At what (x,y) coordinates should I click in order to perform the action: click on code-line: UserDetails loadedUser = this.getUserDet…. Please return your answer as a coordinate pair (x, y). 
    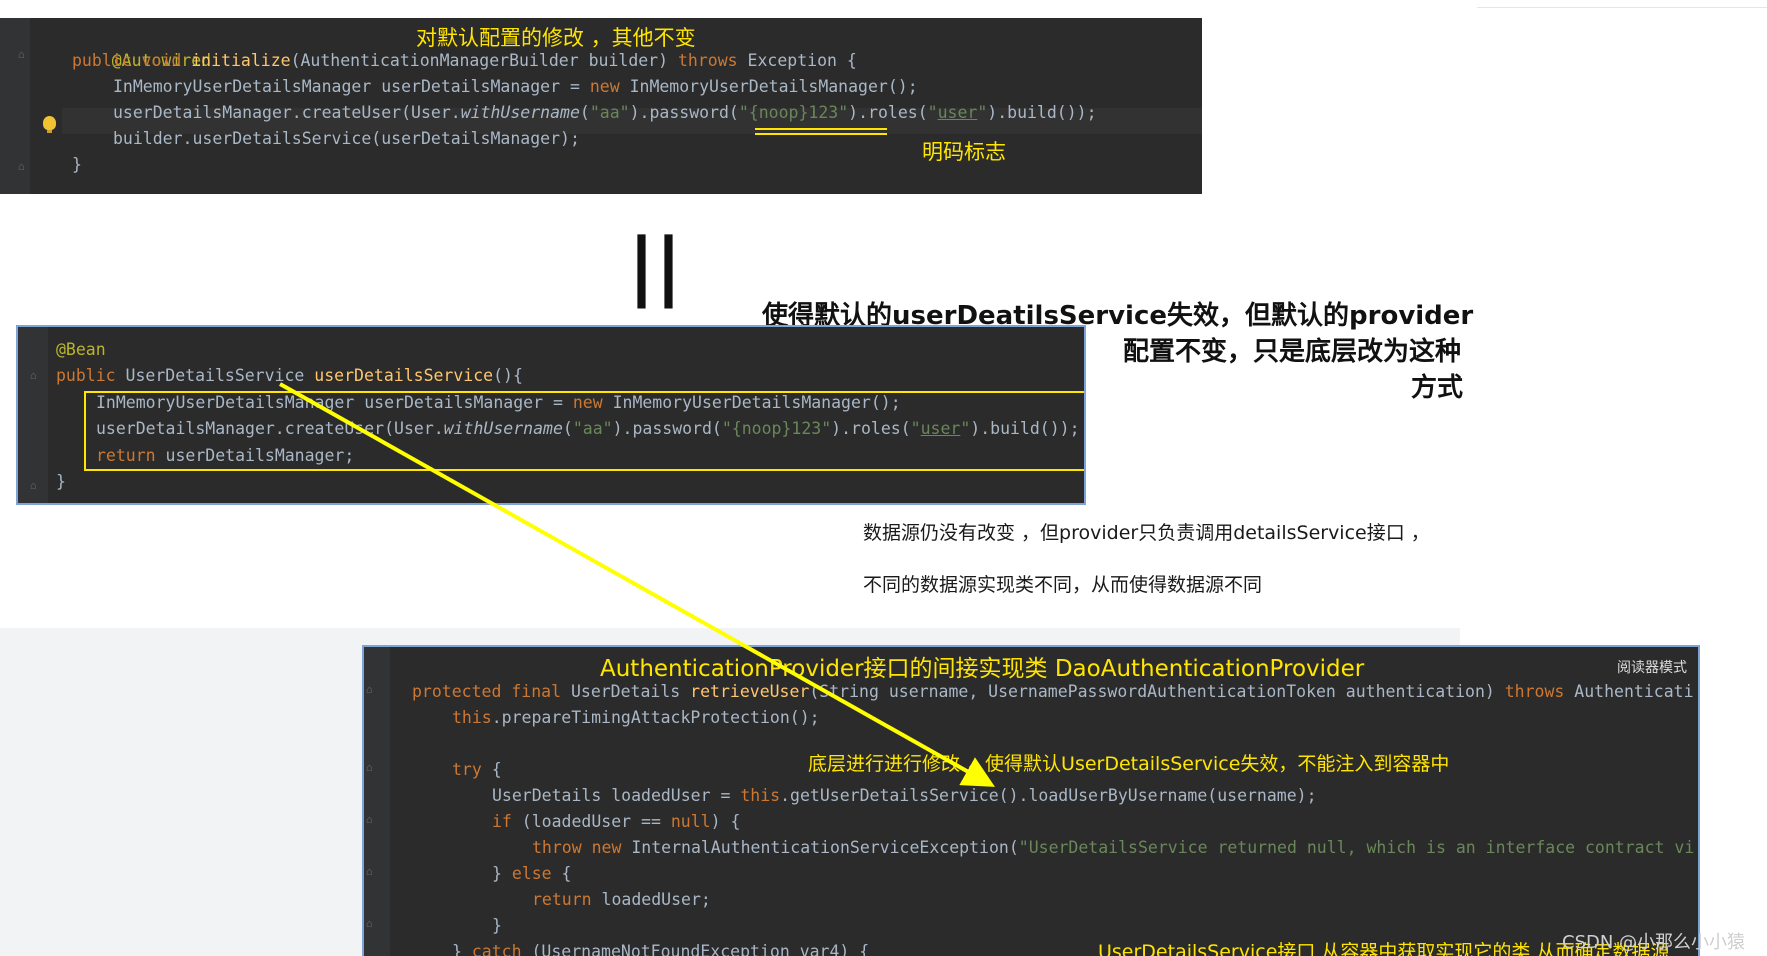
    Looking at the image, I should click on (904, 795).